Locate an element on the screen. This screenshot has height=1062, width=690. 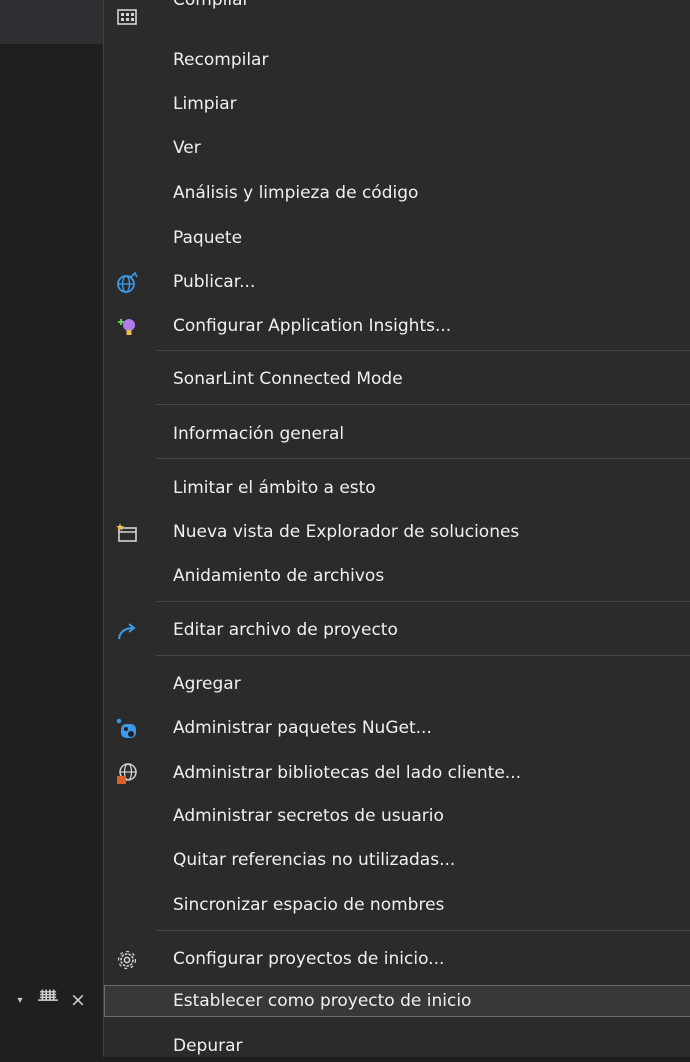
menu-item-nueva-vista: Nueva vista de Explorador de soluciones is located at coordinates (397, 532).